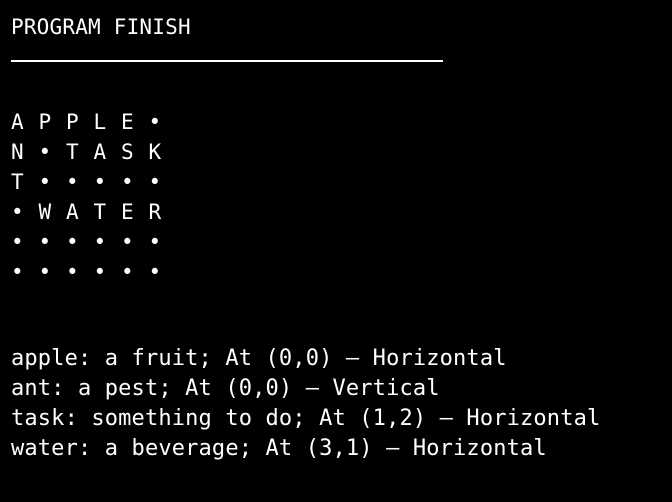 The image size is (672, 502). What do you see at coordinates (225, 388) in the screenshot?
I see `clue-line-ant: ant: a pest; At (0,0) — Vertical` at bounding box center [225, 388].